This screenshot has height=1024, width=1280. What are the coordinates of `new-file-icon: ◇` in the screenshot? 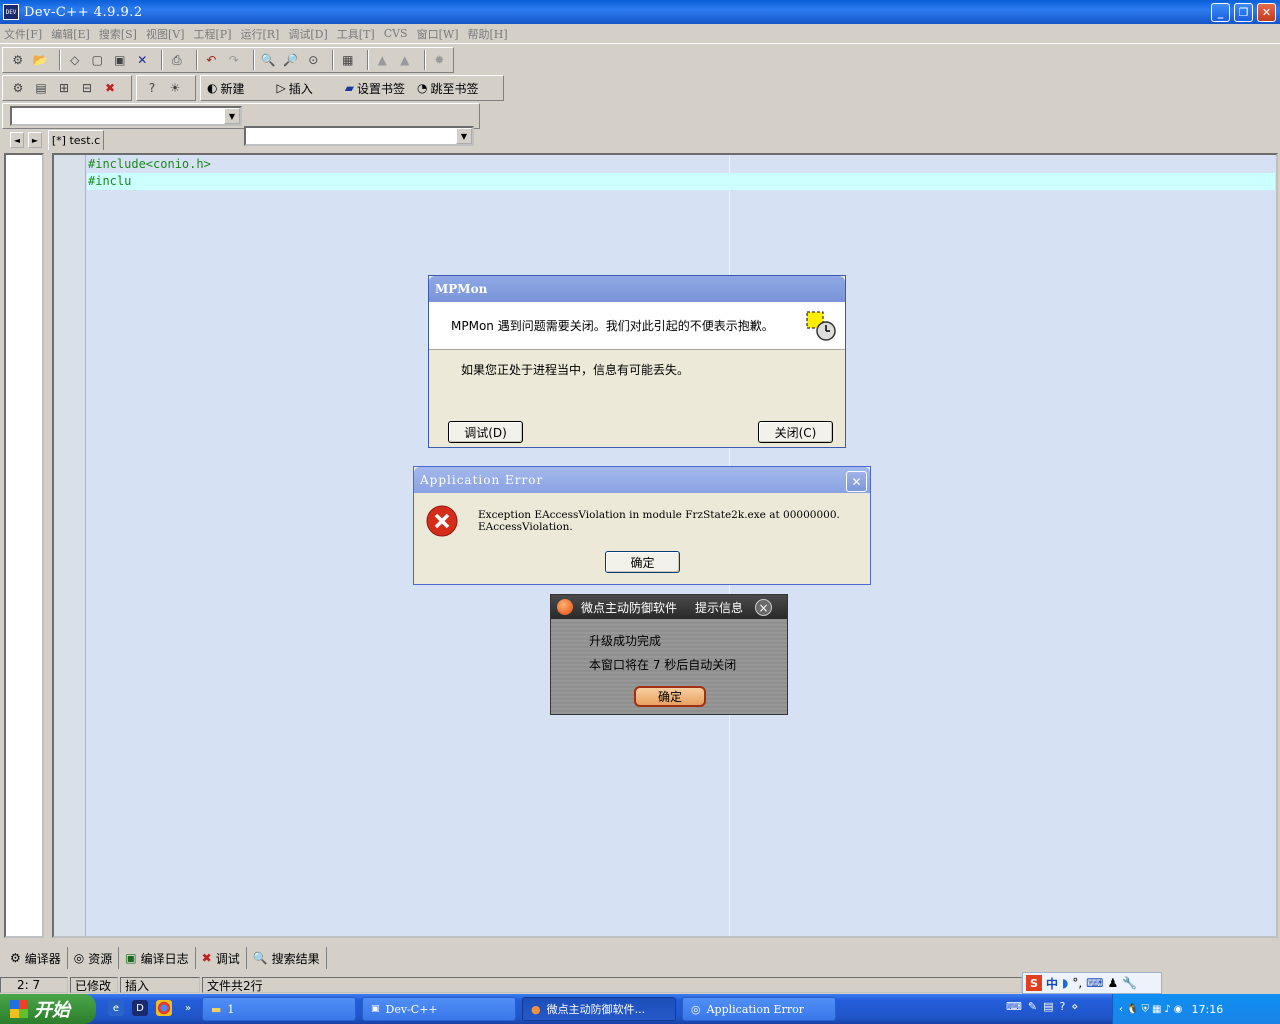 It's located at (75, 60).